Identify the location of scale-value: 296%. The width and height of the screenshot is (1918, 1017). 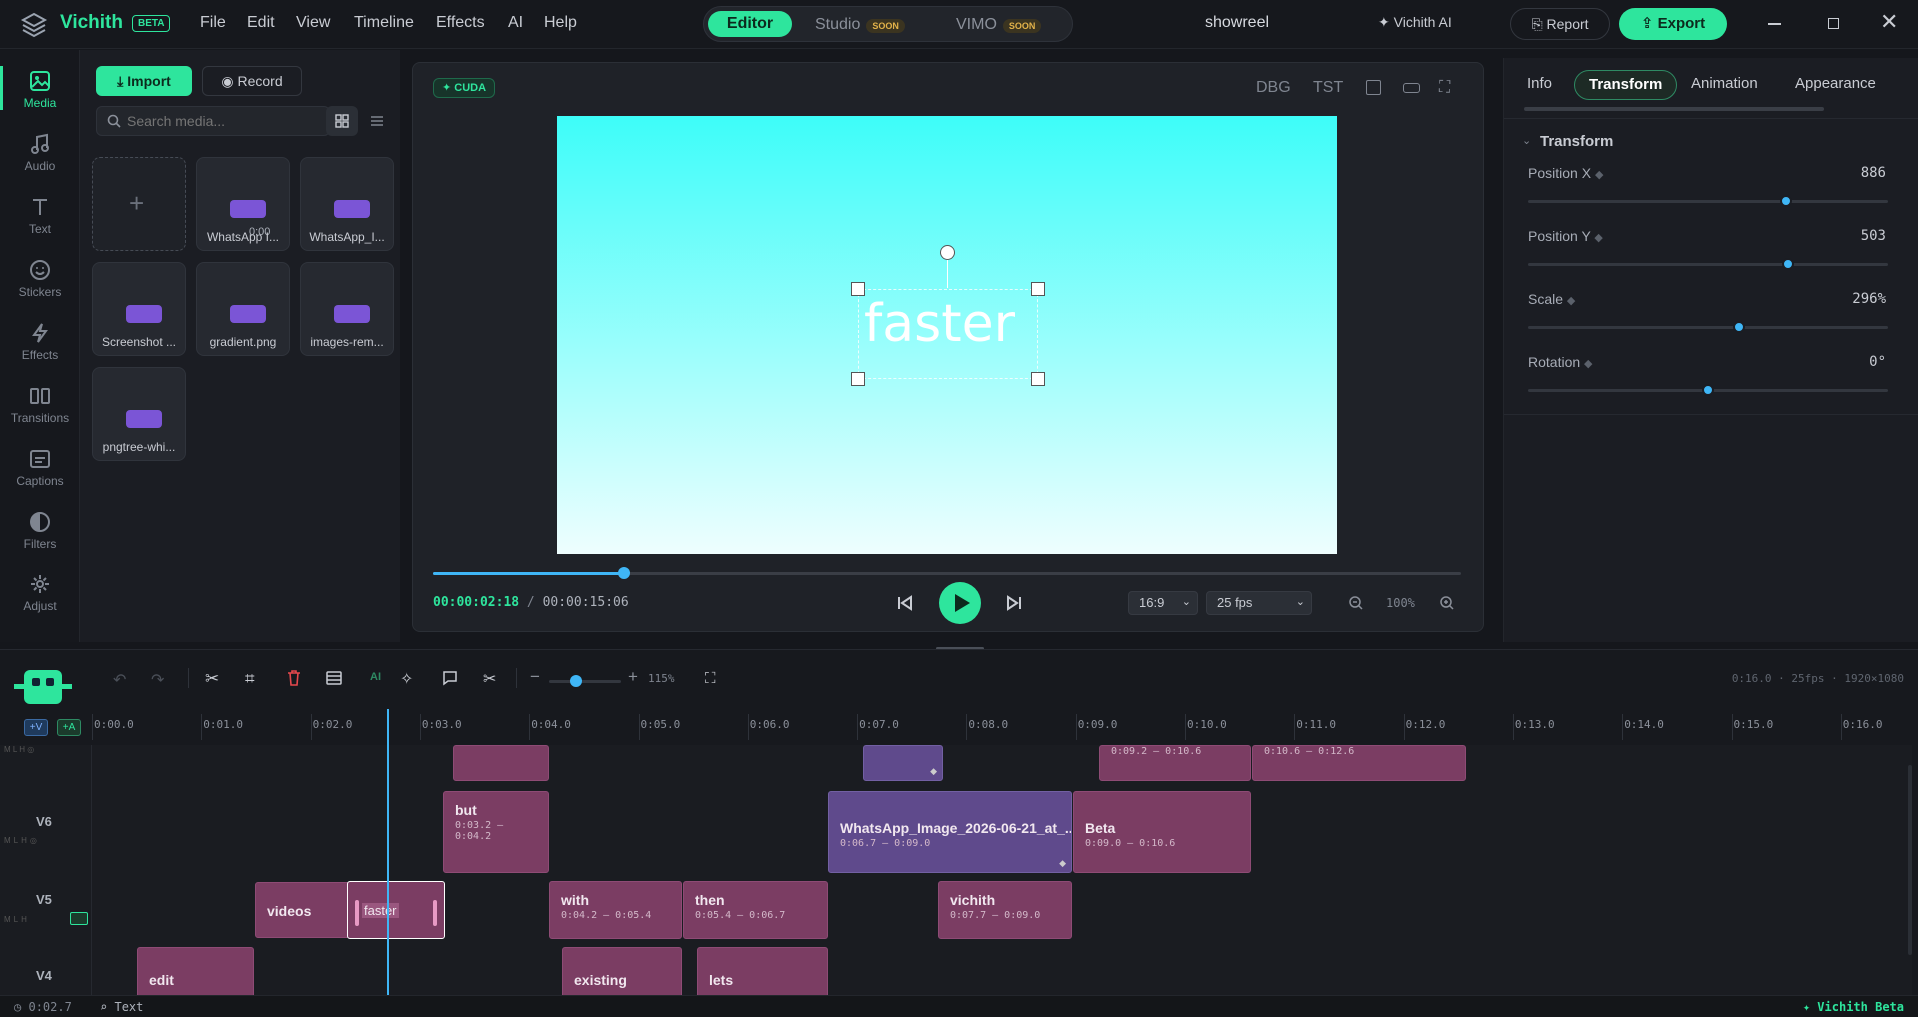
(1869, 299).